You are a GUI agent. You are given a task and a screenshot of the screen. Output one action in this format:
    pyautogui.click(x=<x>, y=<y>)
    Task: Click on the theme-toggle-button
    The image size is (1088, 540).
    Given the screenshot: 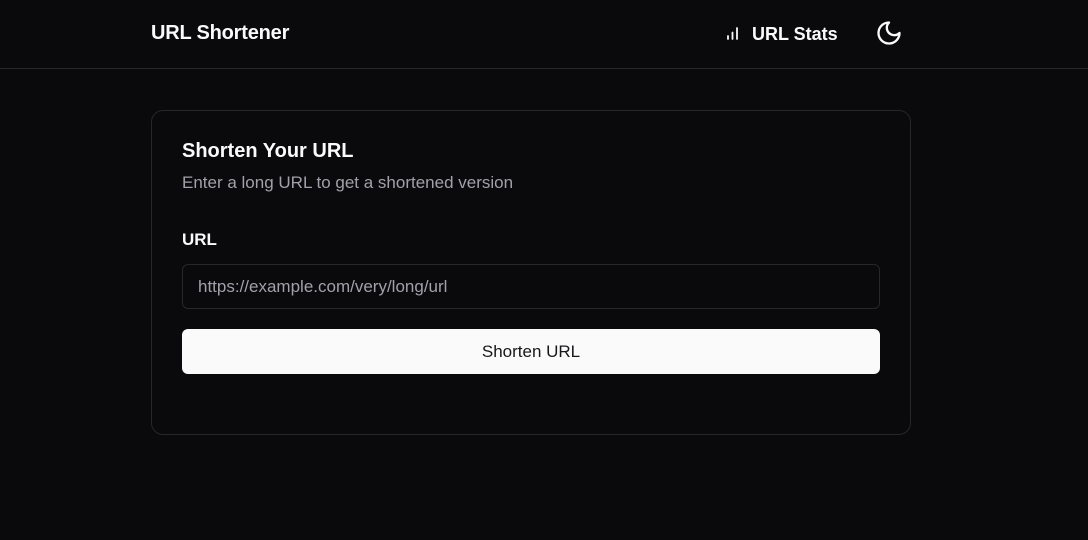 What is the action you would take?
    pyautogui.click(x=889, y=35)
    